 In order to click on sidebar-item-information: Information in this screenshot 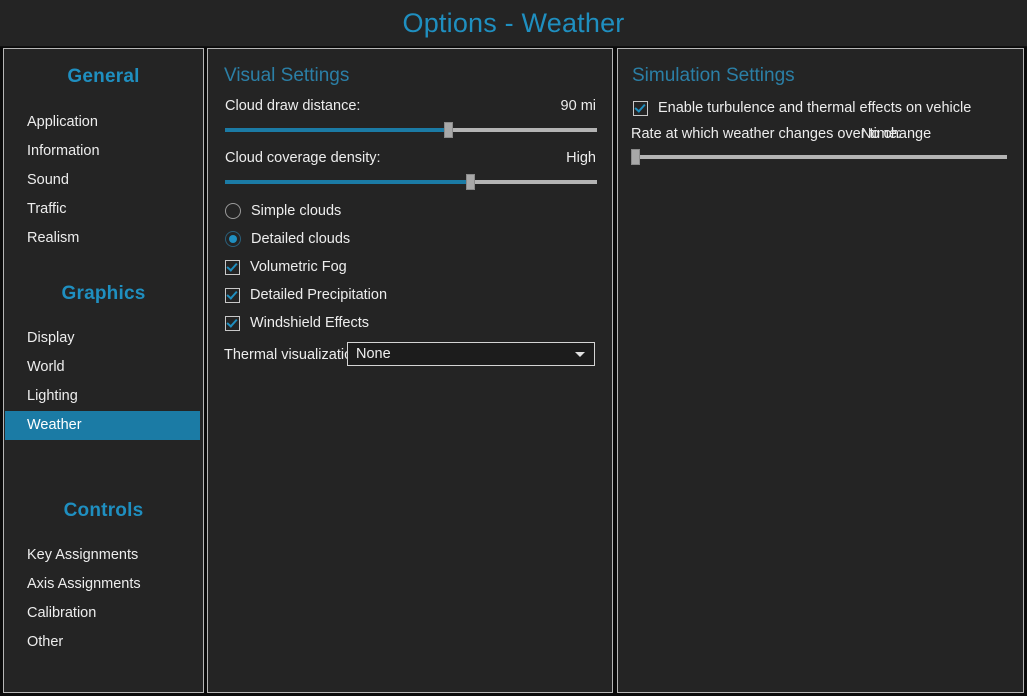, I will do `click(103, 151)`.